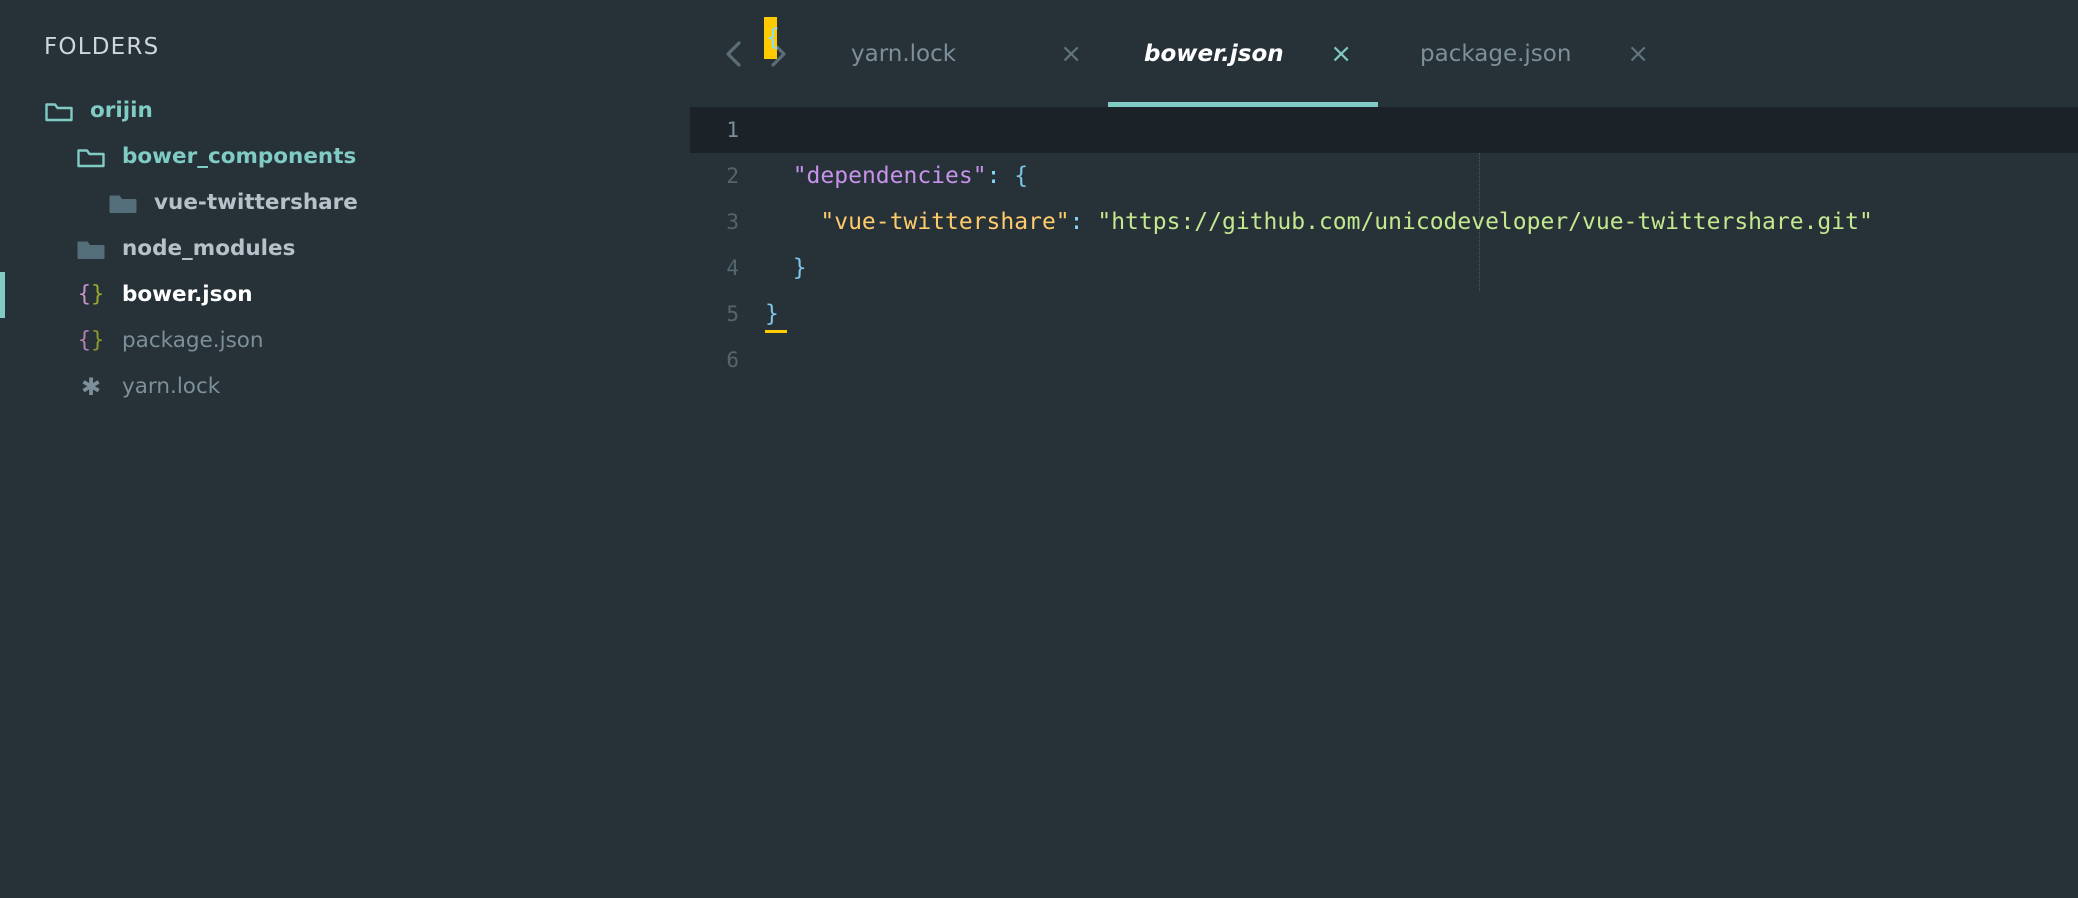 The image size is (2078, 898). Describe the element at coordinates (256, 203) in the screenshot. I see `tree-item-label: vue-twittershare` at that location.